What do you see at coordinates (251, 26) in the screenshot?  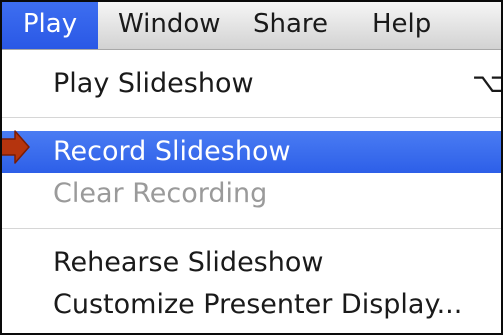 I see `menu-bar: Play Window Share Help` at bounding box center [251, 26].